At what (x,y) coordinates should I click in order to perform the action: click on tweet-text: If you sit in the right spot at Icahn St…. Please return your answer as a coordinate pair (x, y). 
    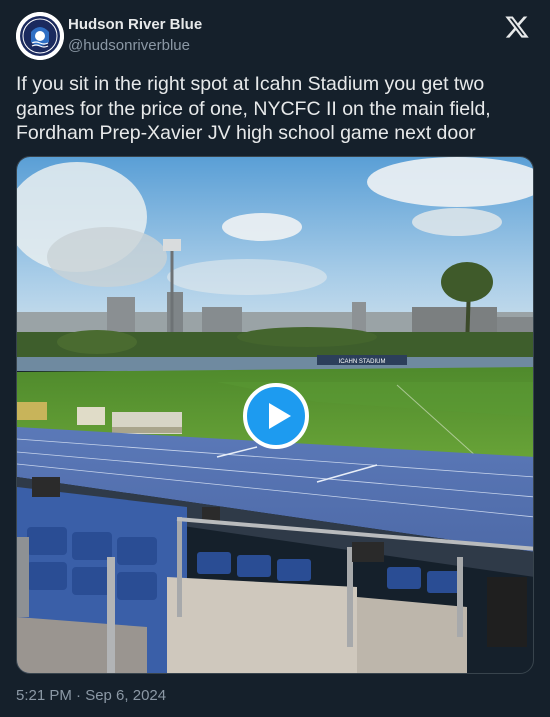
    Looking at the image, I should click on (253, 108).